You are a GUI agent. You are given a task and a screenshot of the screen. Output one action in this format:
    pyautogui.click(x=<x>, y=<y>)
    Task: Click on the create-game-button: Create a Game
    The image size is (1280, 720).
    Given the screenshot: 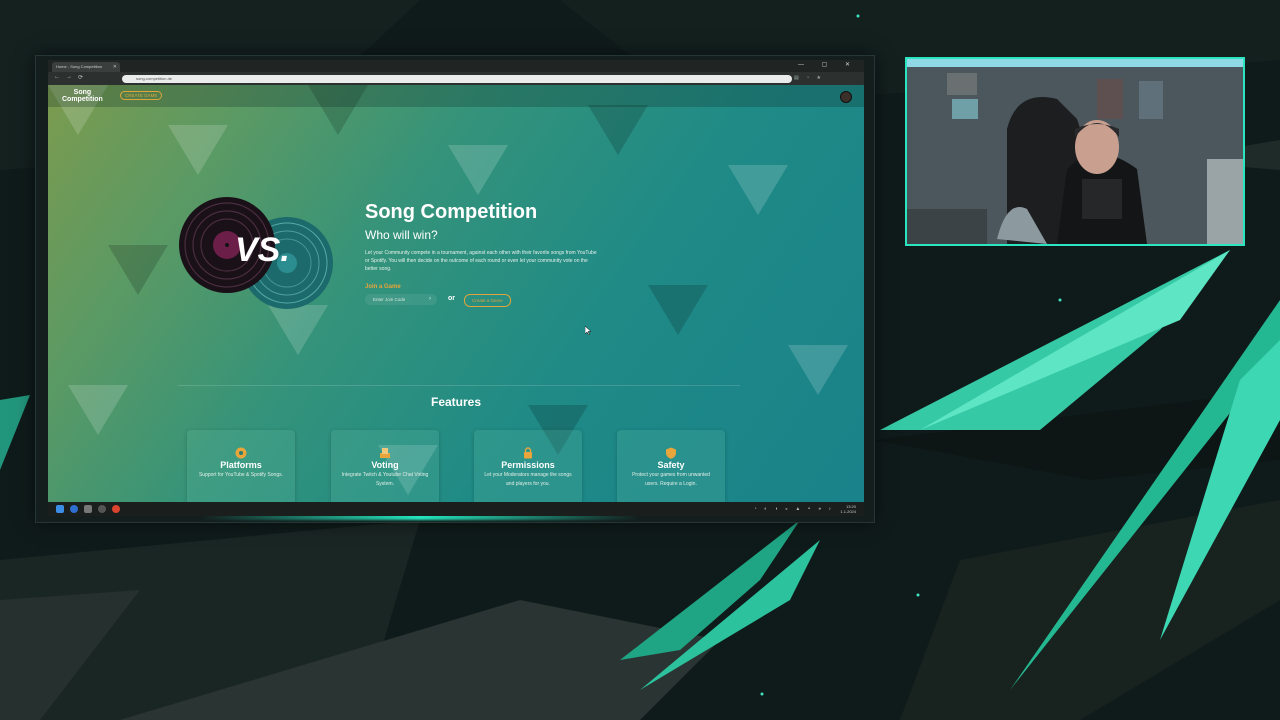 What is the action you would take?
    pyautogui.click(x=487, y=300)
    